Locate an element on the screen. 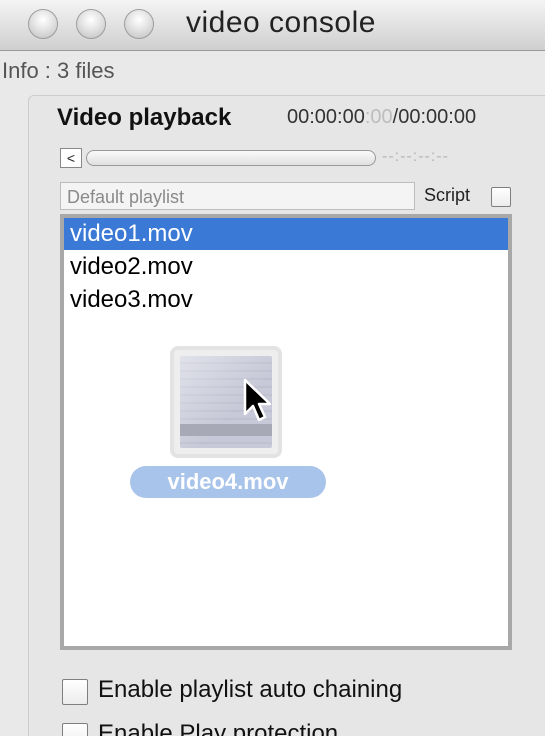 The width and height of the screenshot is (545, 736). auto-chaining-option: Enable playlist auto chaining is located at coordinates (292, 693).